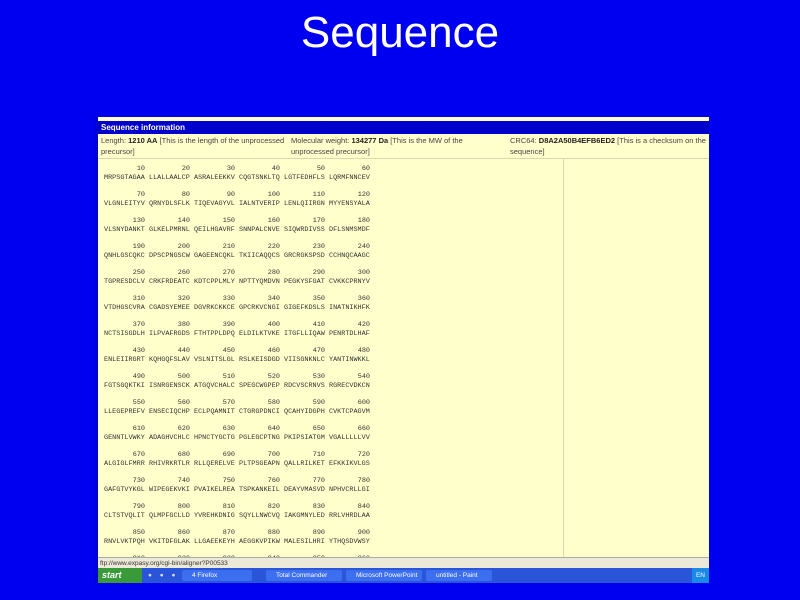 This screenshot has height=600, width=800. Describe the element at coordinates (318, 429) in the screenshot. I see `position-number: 650` at that location.